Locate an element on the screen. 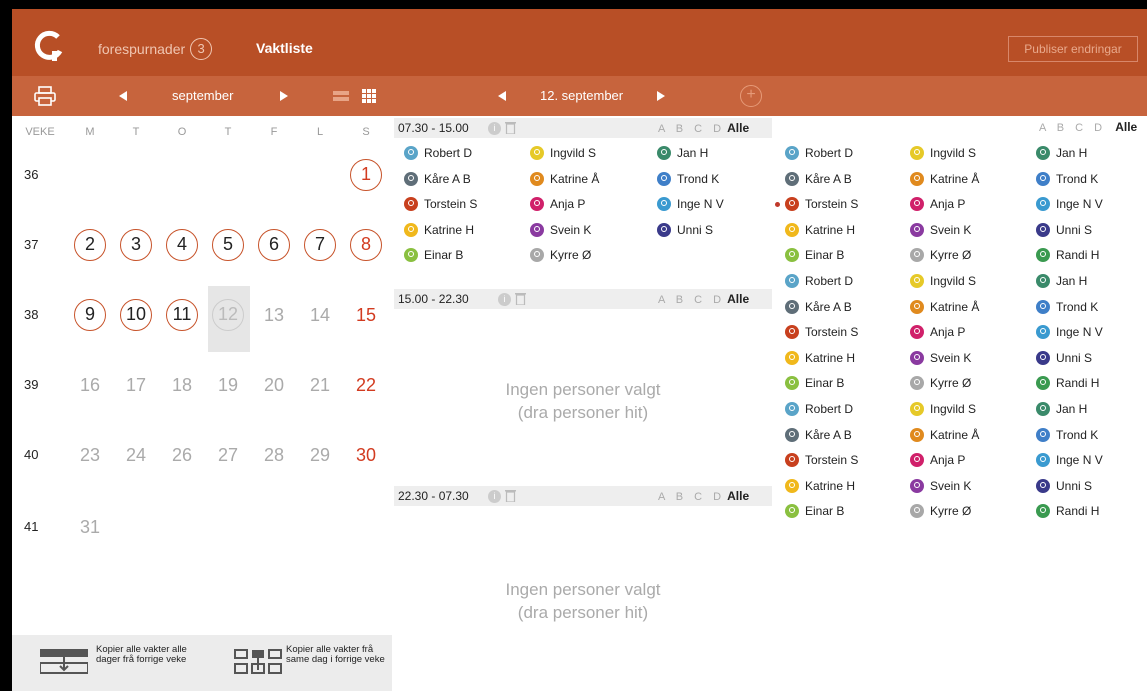  calendar-day: 21 is located at coordinates (320, 385).